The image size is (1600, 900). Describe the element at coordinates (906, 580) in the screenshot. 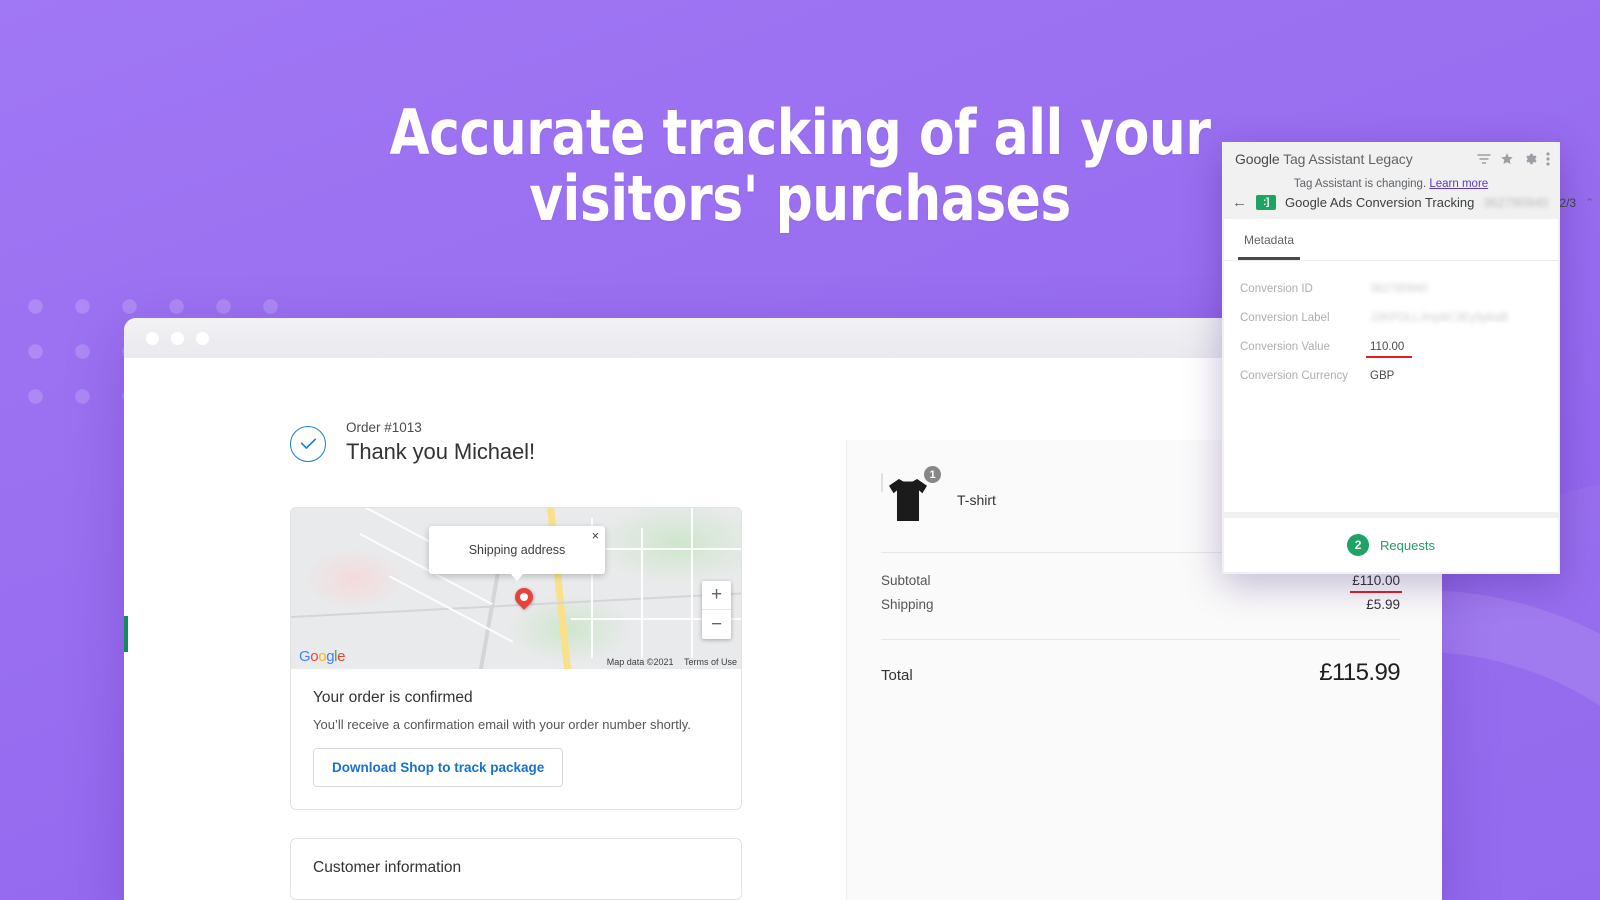

I see `subtotal-label: Subtotal` at that location.